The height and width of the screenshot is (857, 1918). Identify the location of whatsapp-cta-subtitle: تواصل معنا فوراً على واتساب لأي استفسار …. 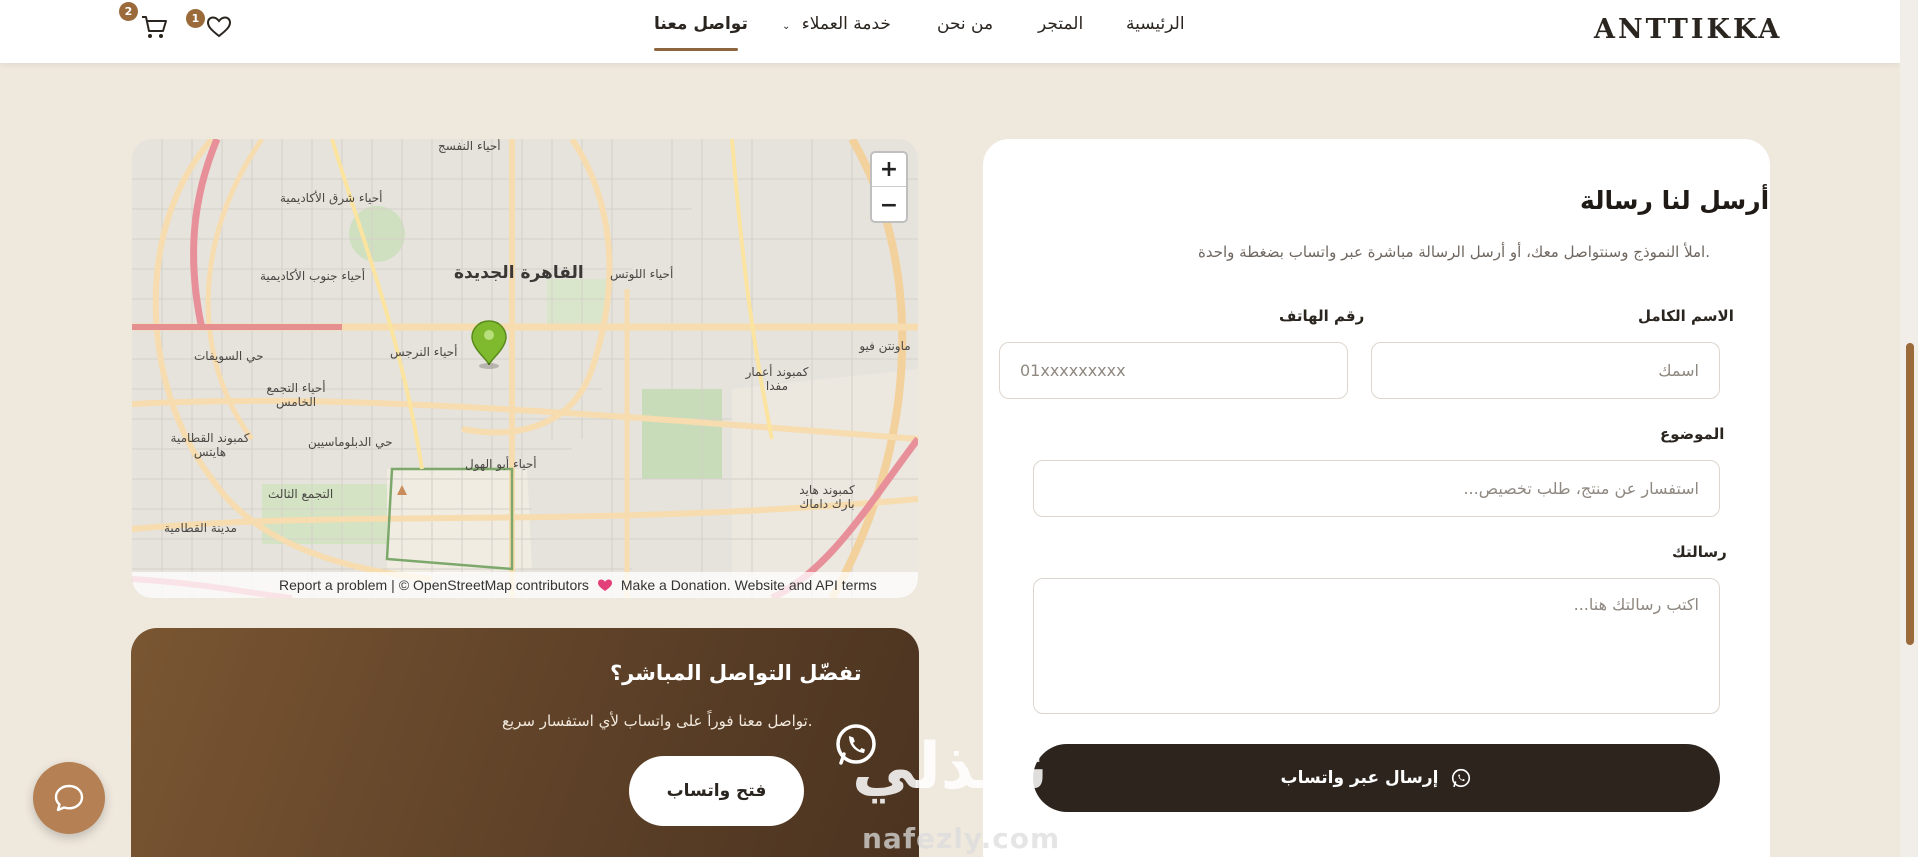
(657, 721).